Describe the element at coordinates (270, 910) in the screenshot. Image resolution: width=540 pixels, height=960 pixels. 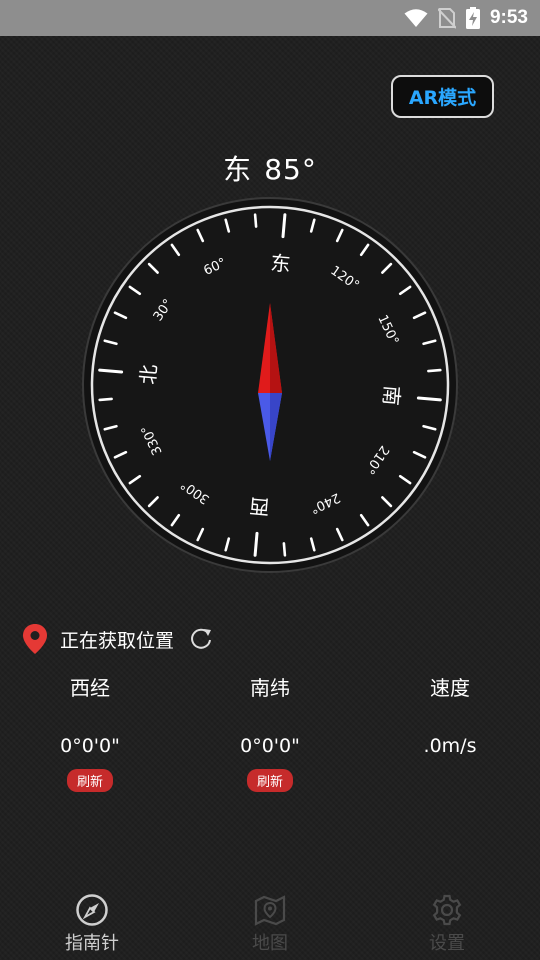
I see `map-icon` at that location.